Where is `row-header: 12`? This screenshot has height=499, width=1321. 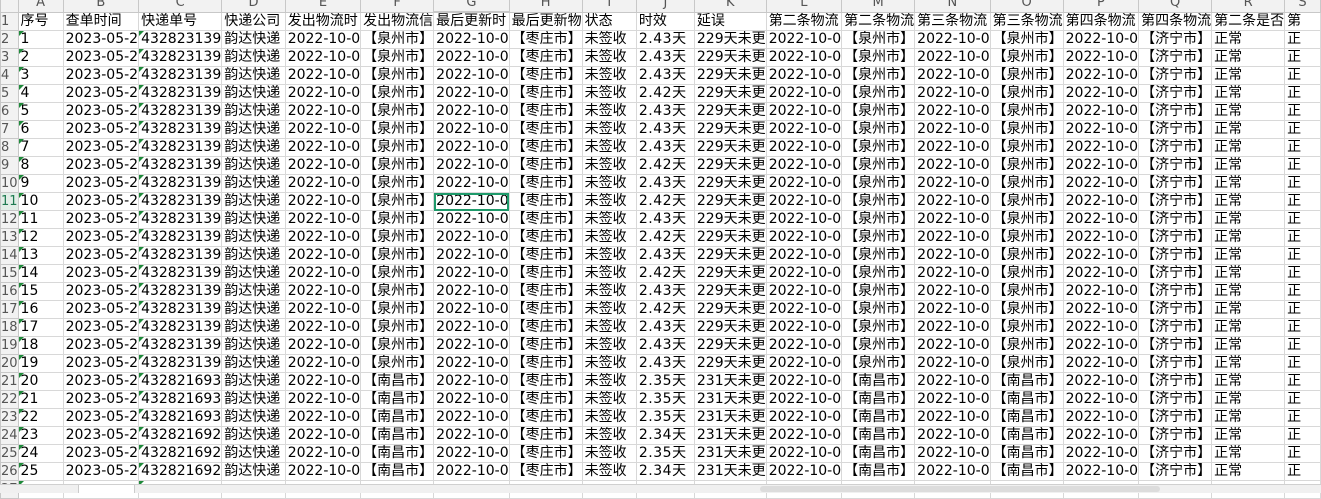 row-header: 12 is located at coordinates (9, 219).